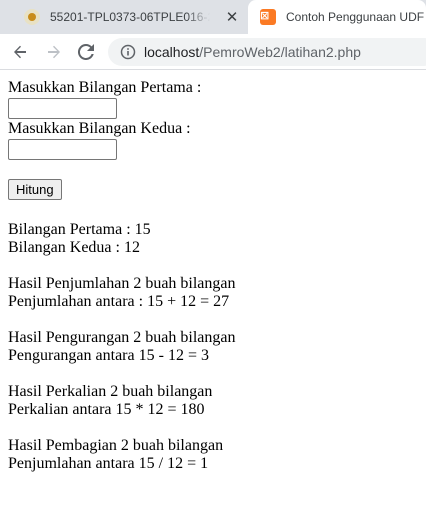  Describe the element at coordinates (108, 463) in the screenshot. I see `div-result: Penjumlahan antara 15 / 12 = 1` at that location.